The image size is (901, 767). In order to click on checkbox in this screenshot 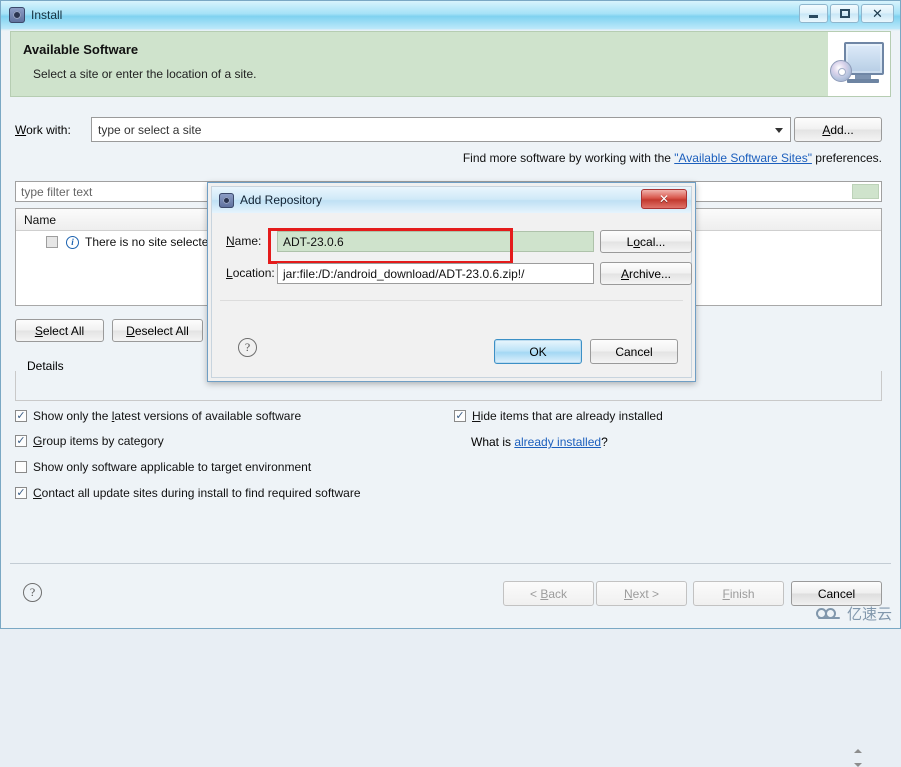, I will do `click(21, 467)`.